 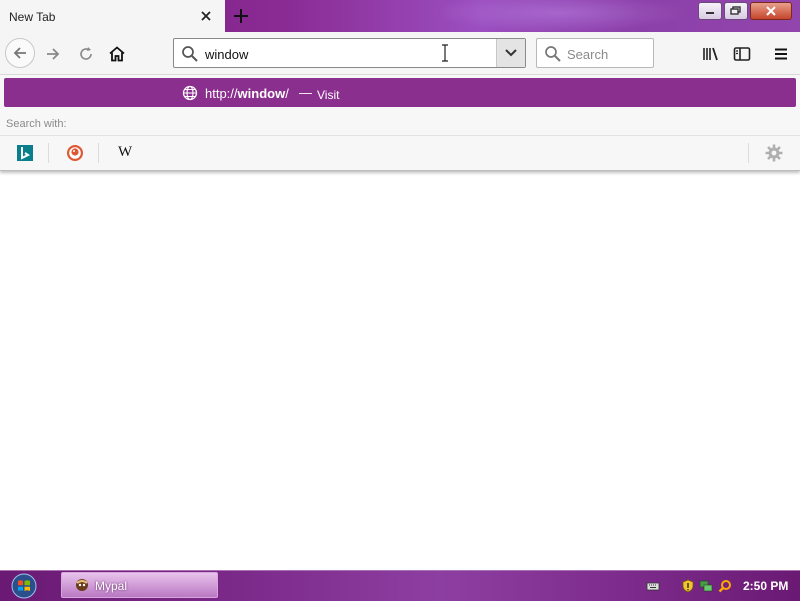 What do you see at coordinates (781, 54) in the screenshot?
I see `menu-button` at bounding box center [781, 54].